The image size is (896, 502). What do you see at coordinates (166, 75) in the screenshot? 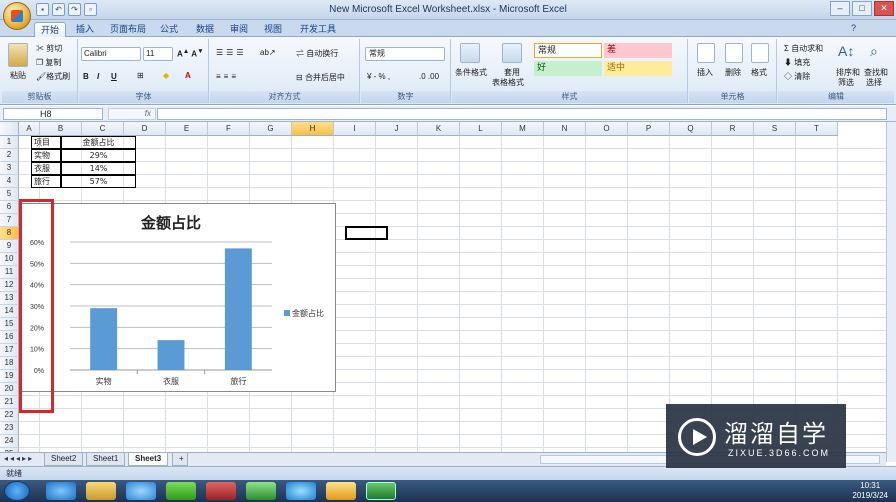
I see `fill-color-icon: ◆` at bounding box center [166, 75].